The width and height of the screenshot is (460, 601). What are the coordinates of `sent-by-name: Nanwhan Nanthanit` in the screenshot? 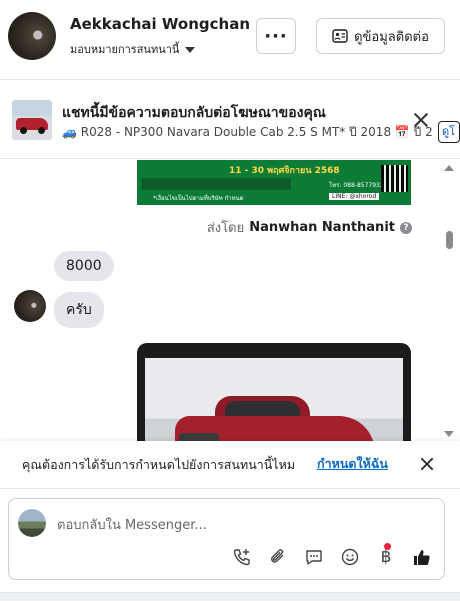 It's located at (322, 227).